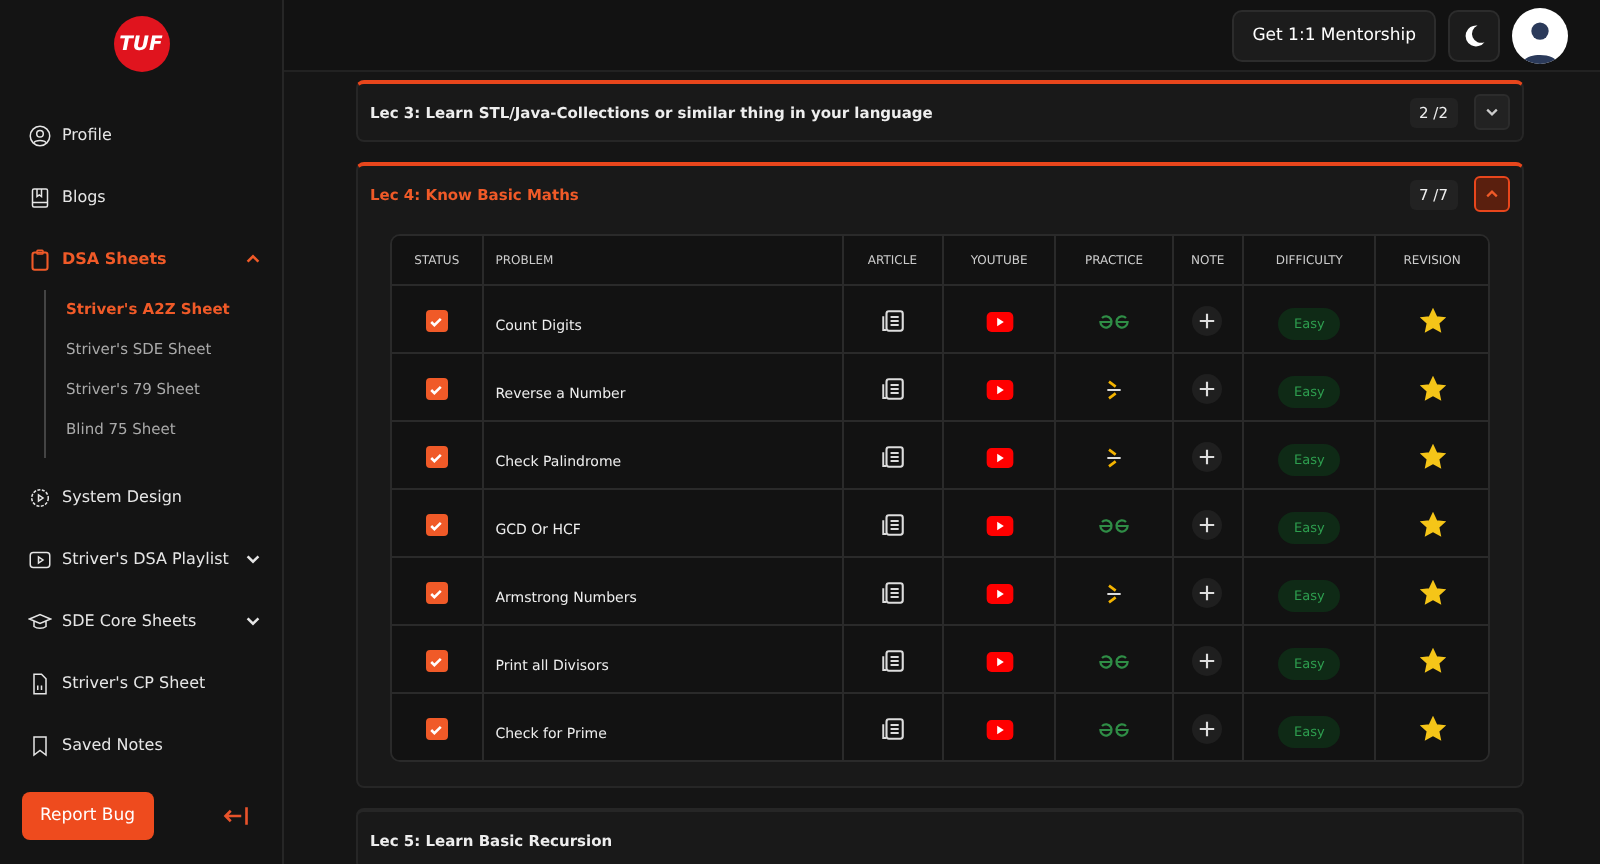 The image size is (1600, 864). What do you see at coordinates (141, 135) in the screenshot?
I see `sidebar-item: Profile` at bounding box center [141, 135].